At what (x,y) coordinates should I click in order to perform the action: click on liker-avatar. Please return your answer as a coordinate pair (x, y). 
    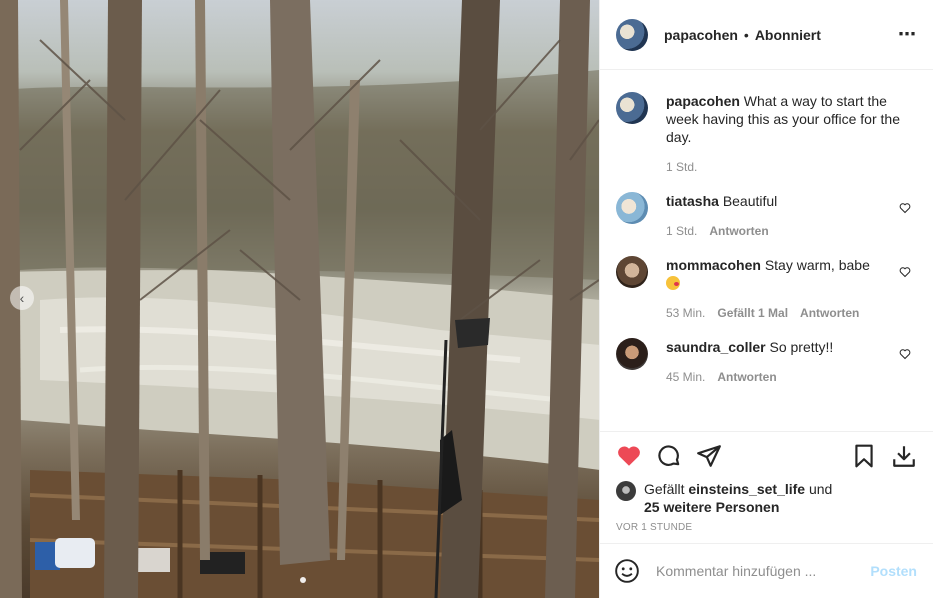
    Looking at the image, I should click on (626, 491).